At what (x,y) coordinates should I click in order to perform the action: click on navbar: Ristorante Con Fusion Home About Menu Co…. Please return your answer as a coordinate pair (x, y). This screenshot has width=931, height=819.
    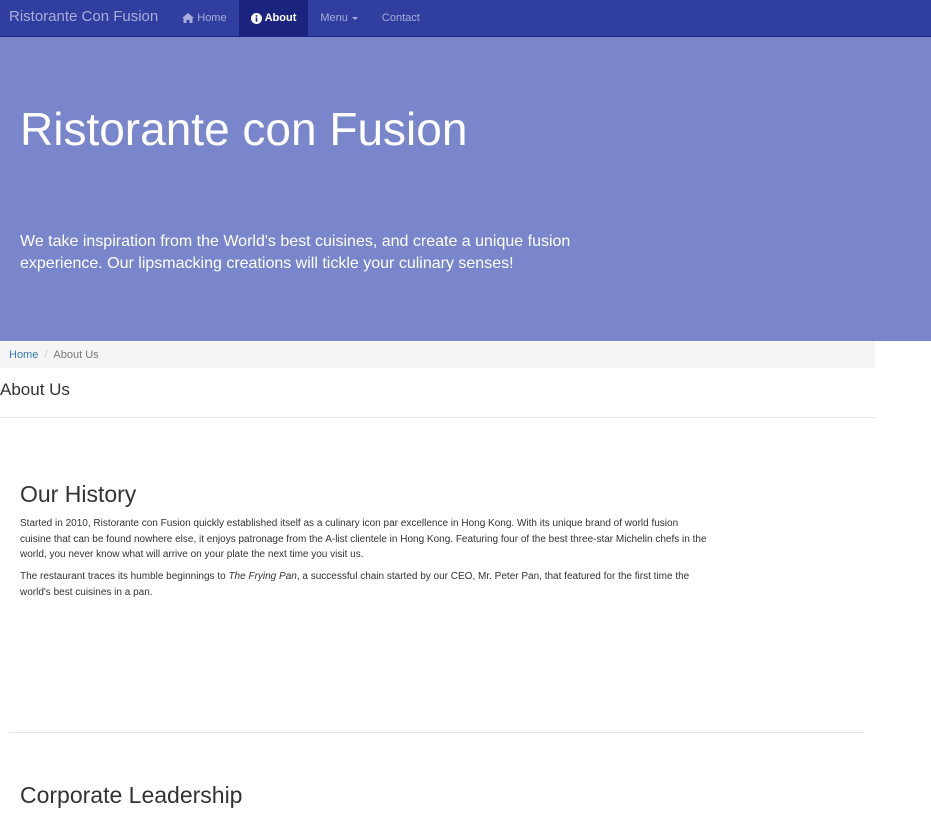
    Looking at the image, I should click on (465, 18).